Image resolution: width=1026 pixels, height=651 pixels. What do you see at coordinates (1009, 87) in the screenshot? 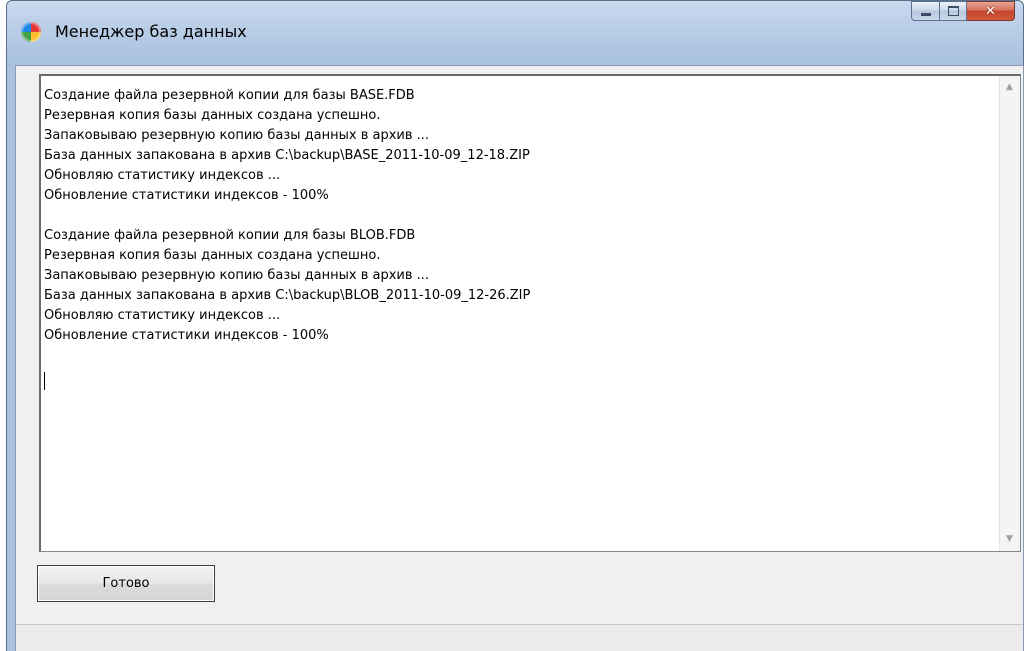
I see `scroll-up-arrow-icon: ▲` at bounding box center [1009, 87].